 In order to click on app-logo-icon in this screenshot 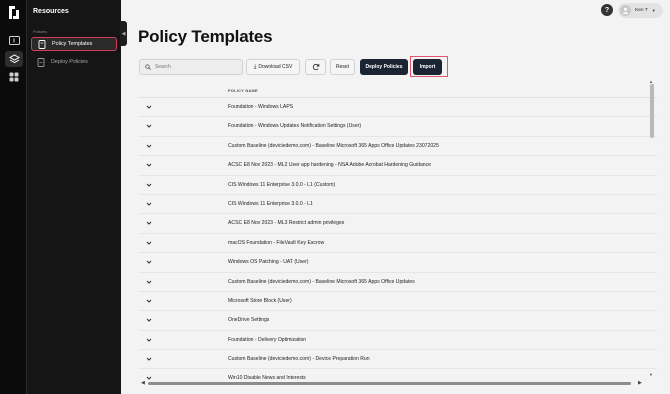, I will do `click(14, 12)`.